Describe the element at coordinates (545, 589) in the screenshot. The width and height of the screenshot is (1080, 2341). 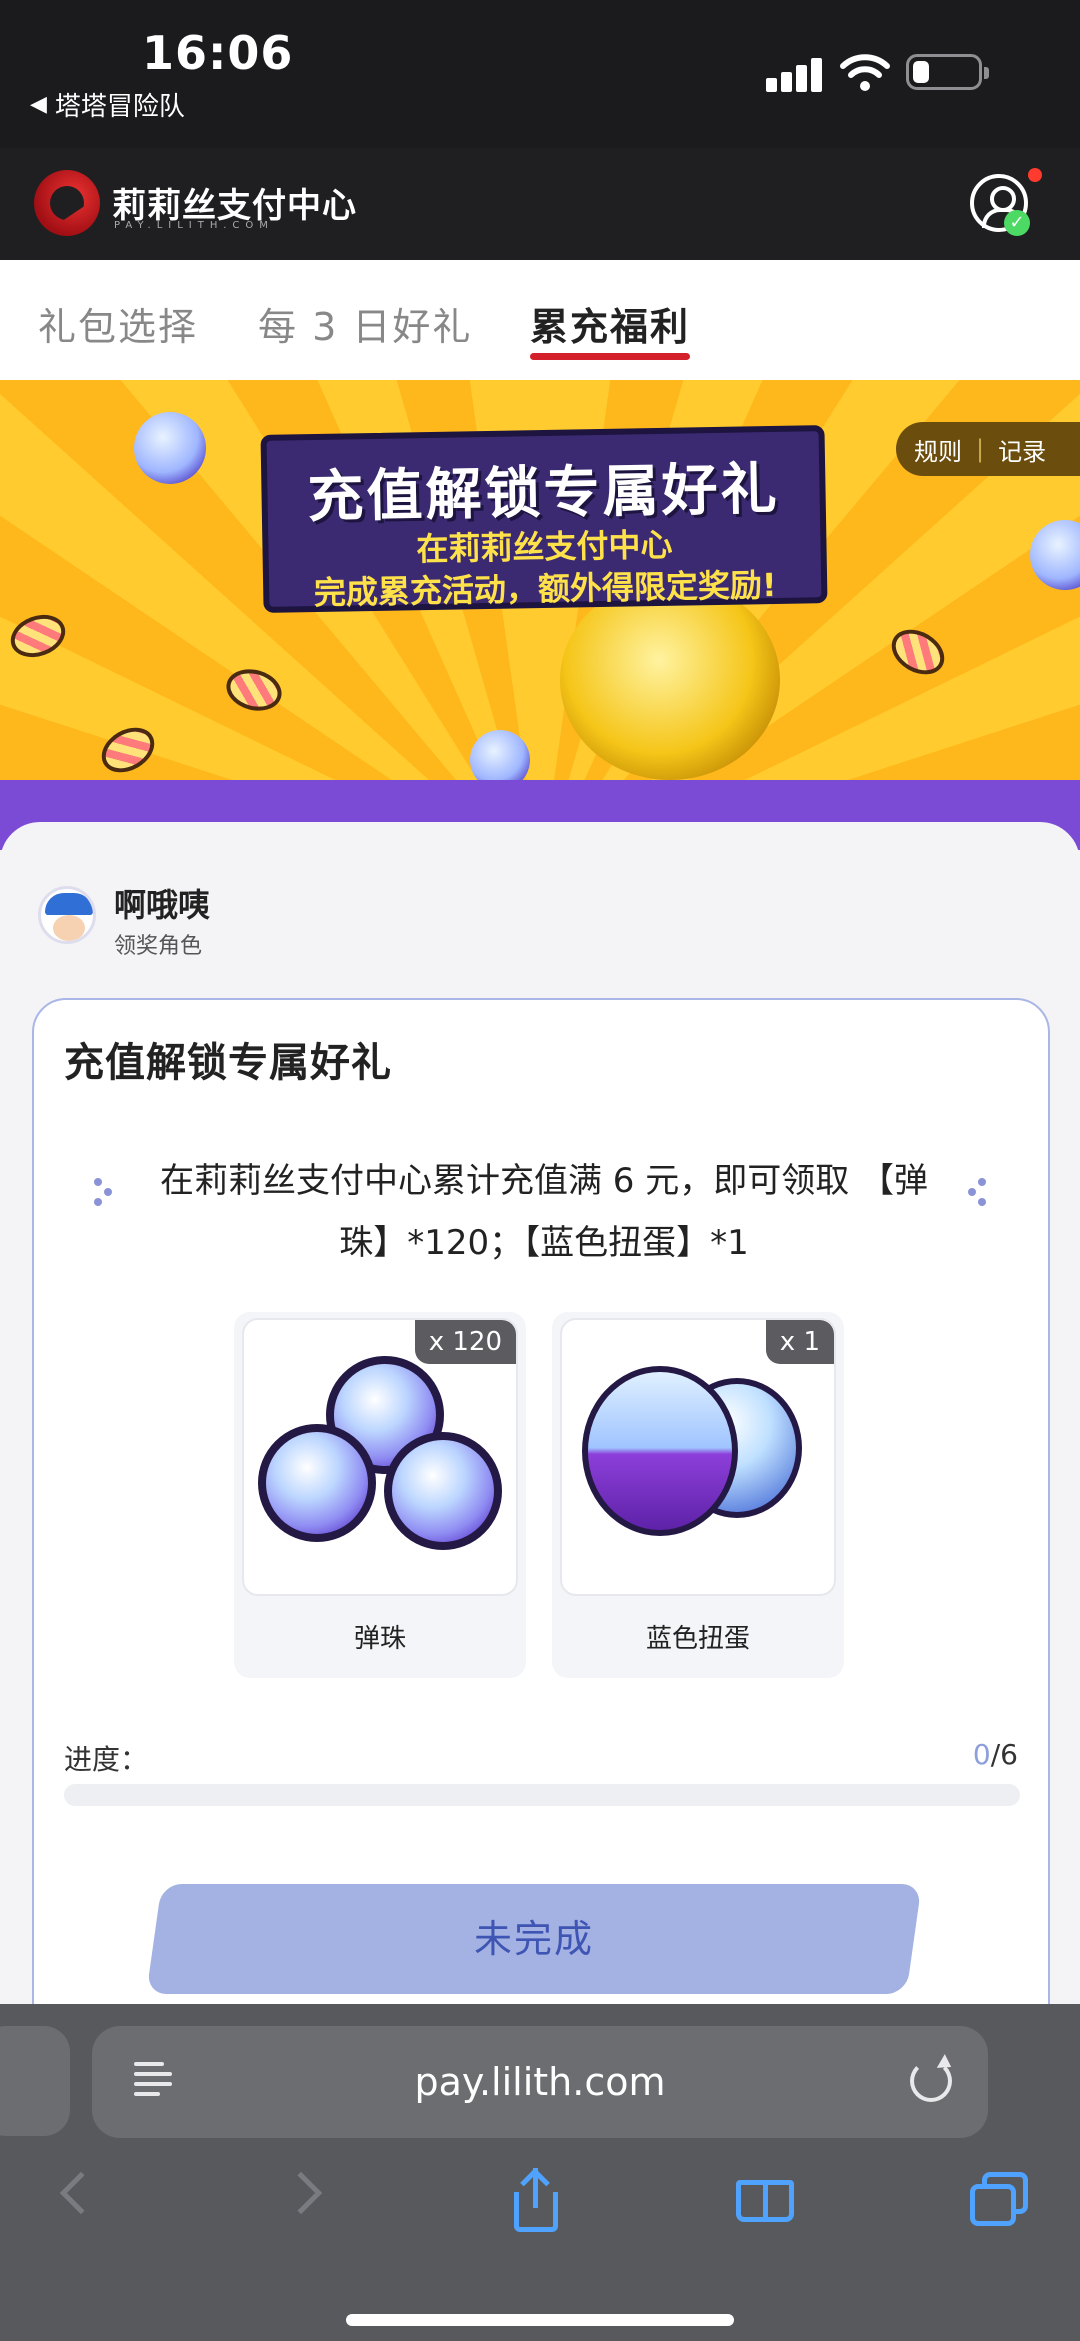
I see `banner-line-2: 完成累充活动，额外得限定奖励!` at that location.